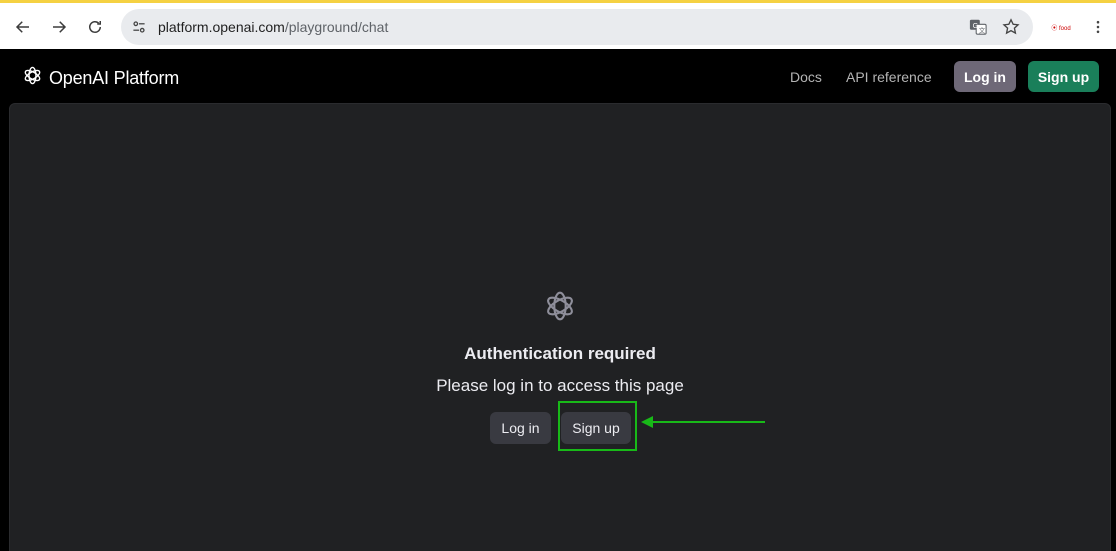  Describe the element at coordinates (1098, 27) in the screenshot. I see `more-menu-icon` at that location.